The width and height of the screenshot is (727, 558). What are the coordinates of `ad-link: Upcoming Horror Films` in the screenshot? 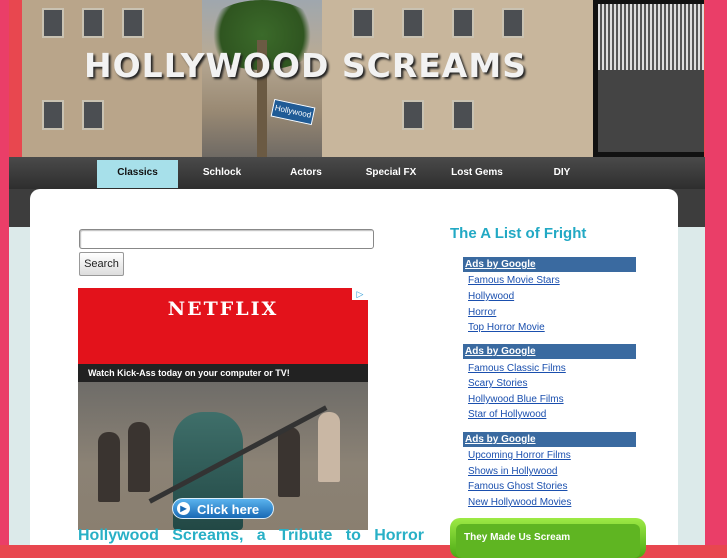 It's located at (519, 455).